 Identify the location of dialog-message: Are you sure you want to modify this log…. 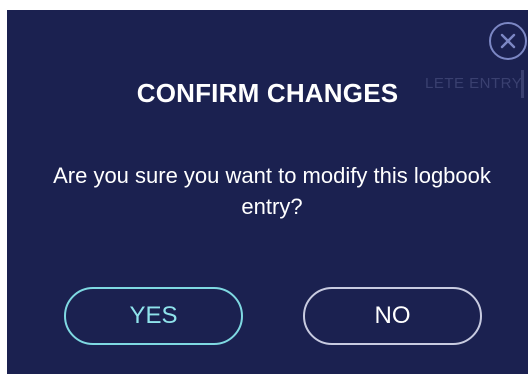
(272, 191).